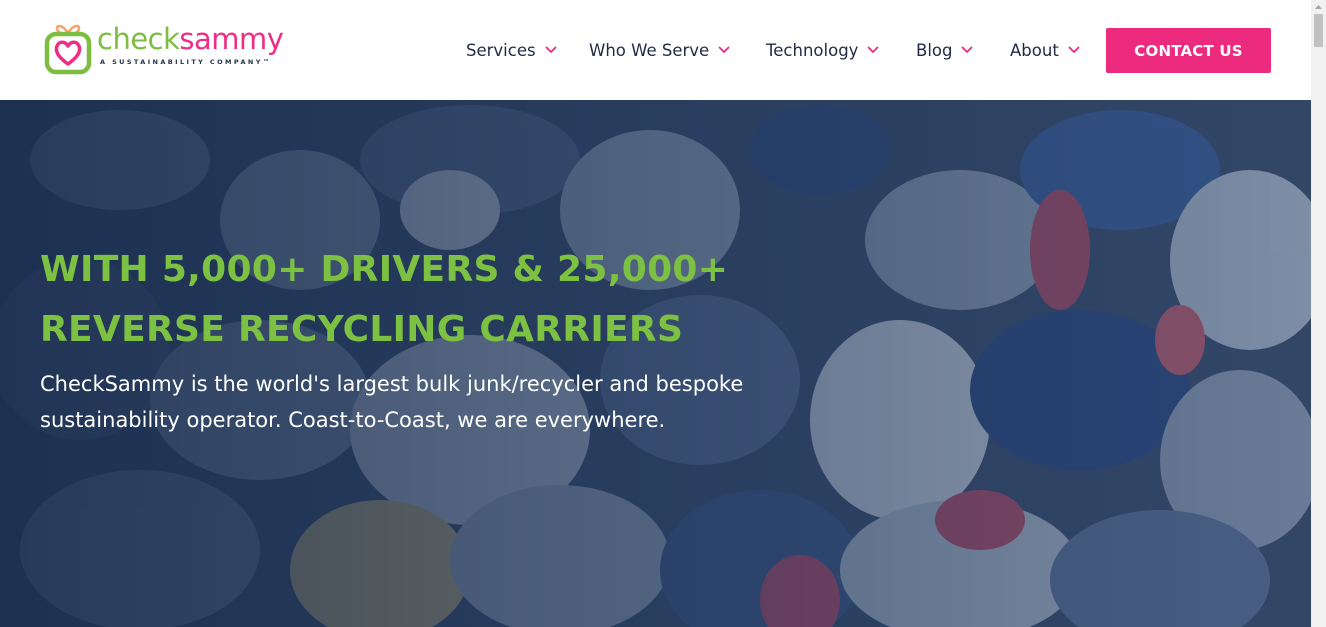  I want to click on hero-headline-line-2: REVERSE RECYCLING CARRIERS, so click(362, 329).